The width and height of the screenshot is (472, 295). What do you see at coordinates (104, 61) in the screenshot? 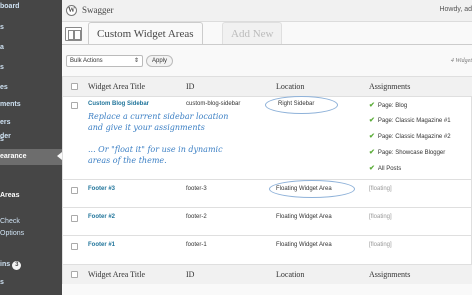
I see `bulk-actions-select: Bulk Actions ⇕` at bounding box center [104, 61].